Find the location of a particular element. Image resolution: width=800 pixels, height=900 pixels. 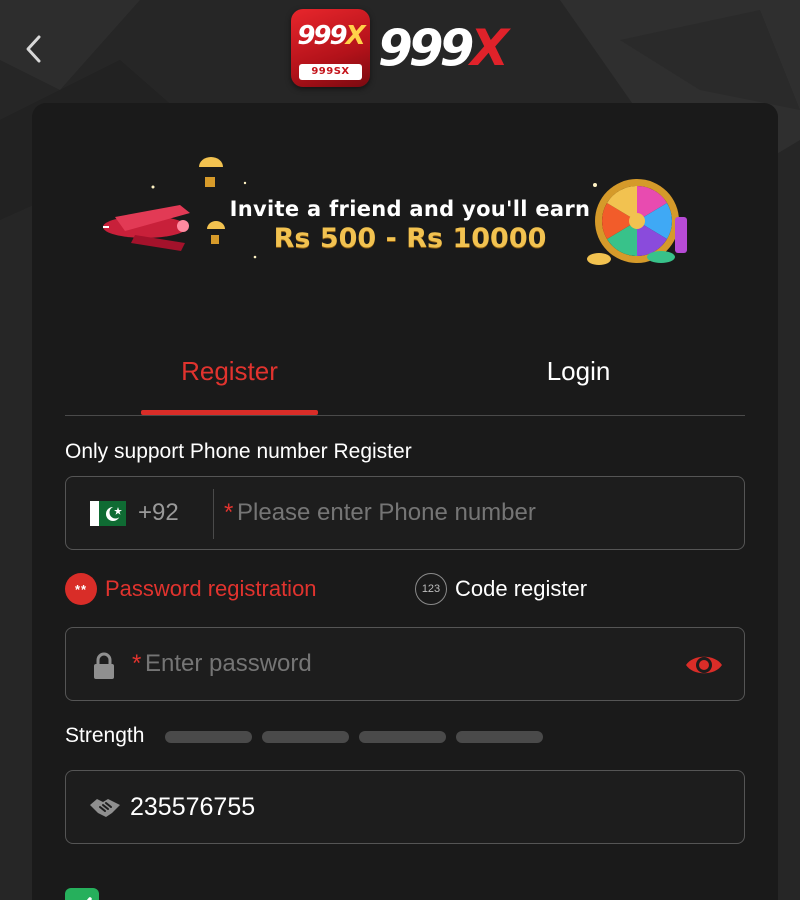

password-strength: Strength is located at coordinates (405, 737).